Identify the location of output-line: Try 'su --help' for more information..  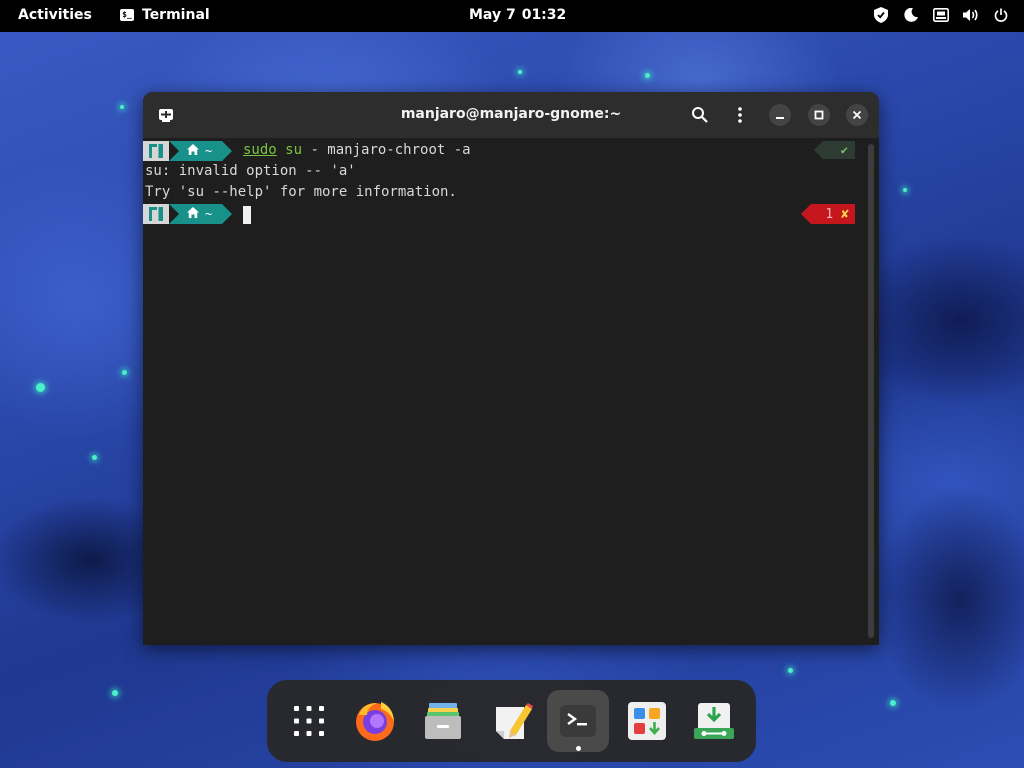
(301, 192).